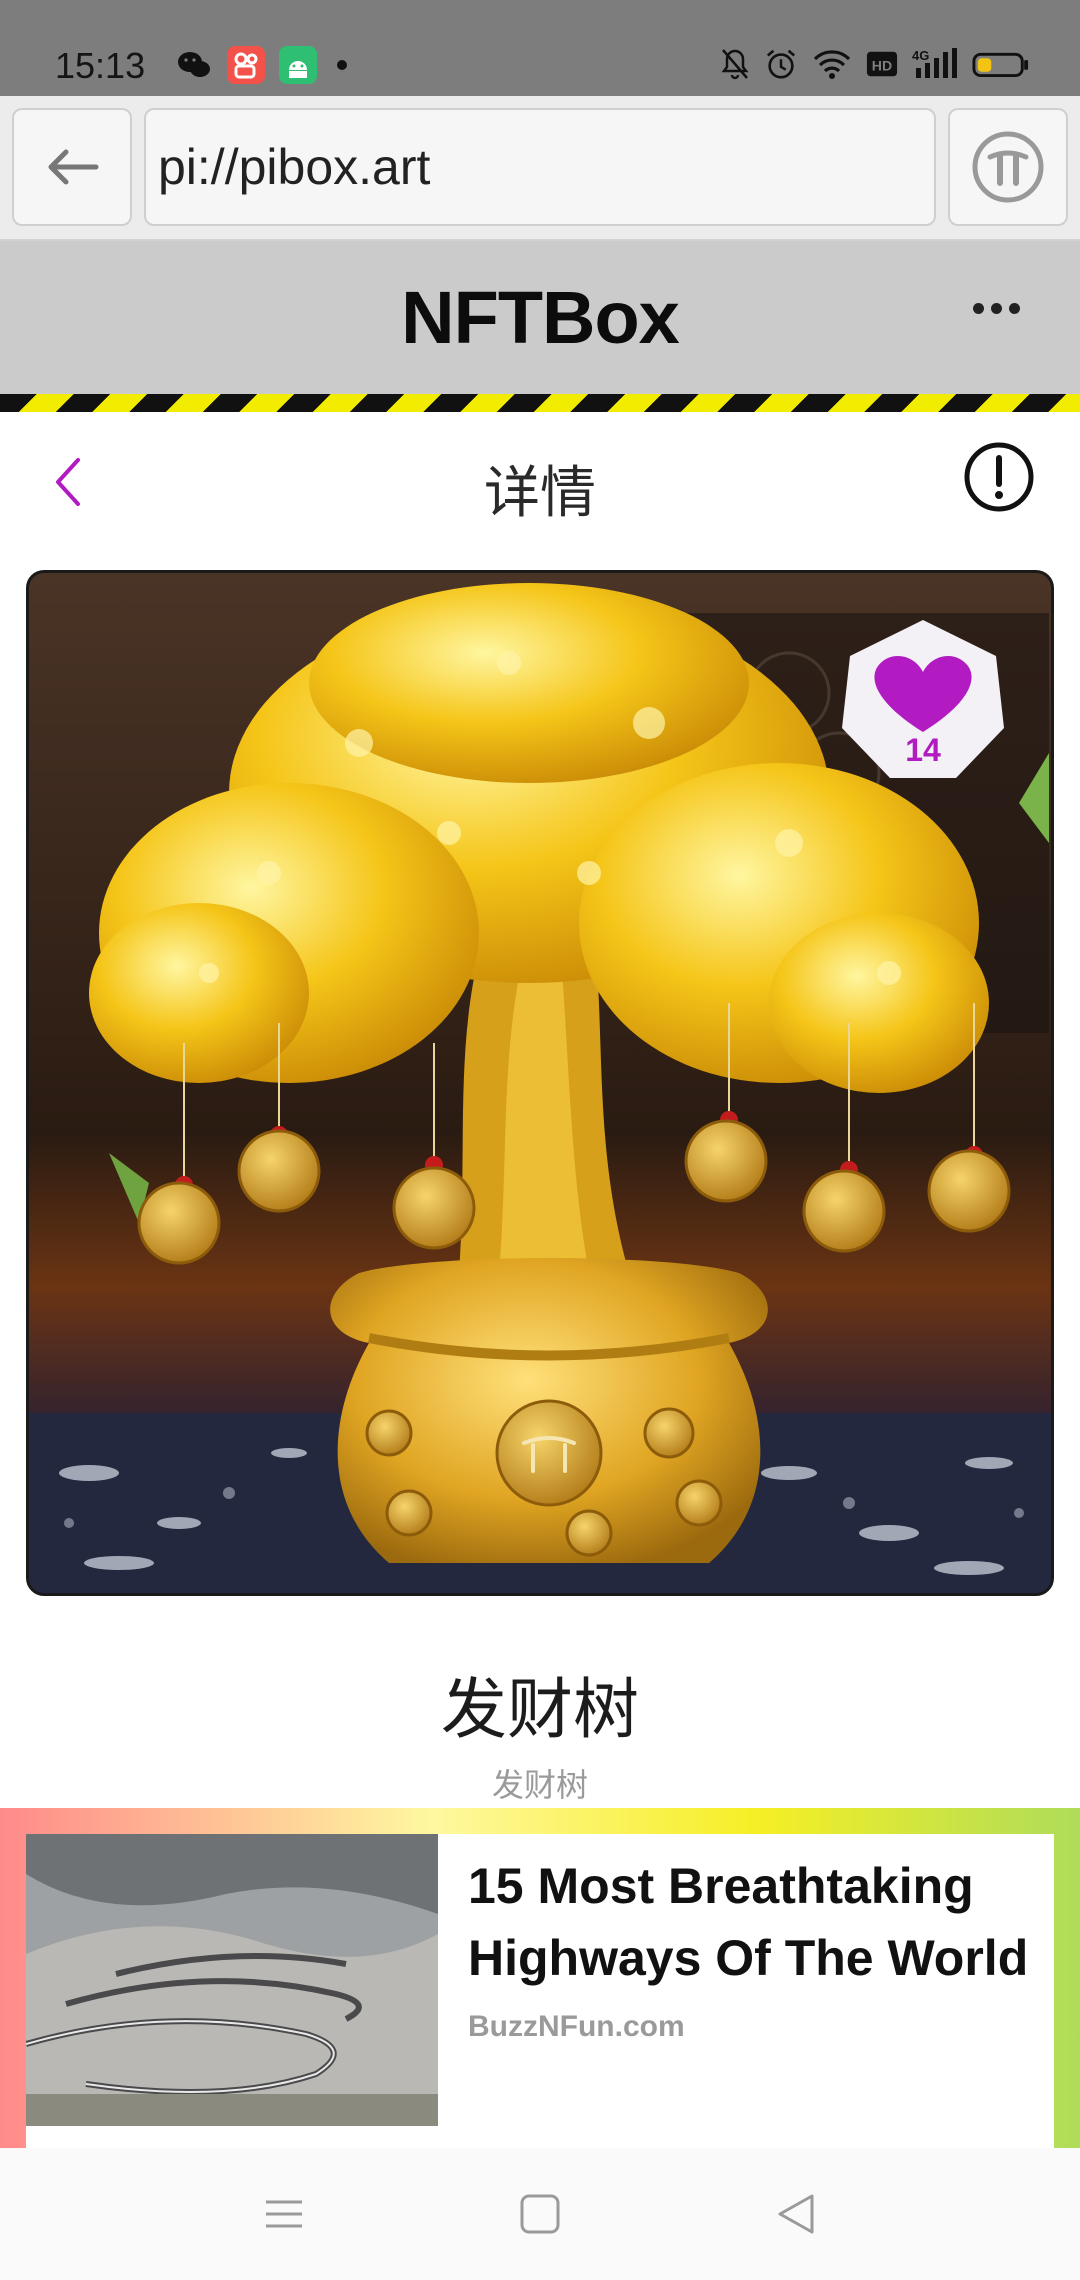 This screenshot has height=2280, width=1080. I want to click on app-title: NFTBox, so click(540, 317).